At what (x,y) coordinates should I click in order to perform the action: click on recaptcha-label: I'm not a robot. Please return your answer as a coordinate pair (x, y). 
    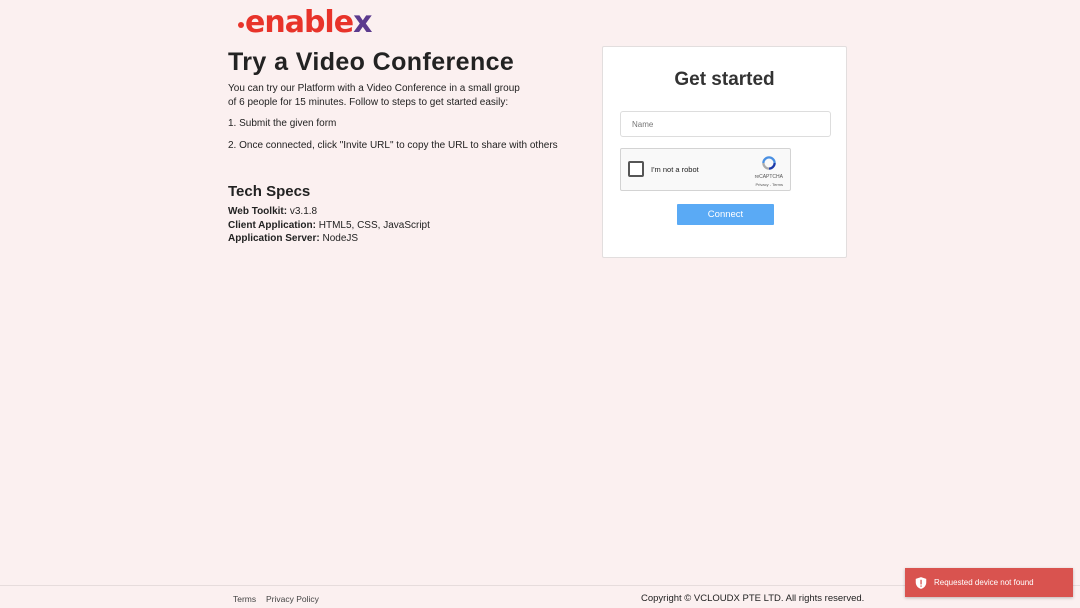
    Looking at the image, I should click on (675, 169).